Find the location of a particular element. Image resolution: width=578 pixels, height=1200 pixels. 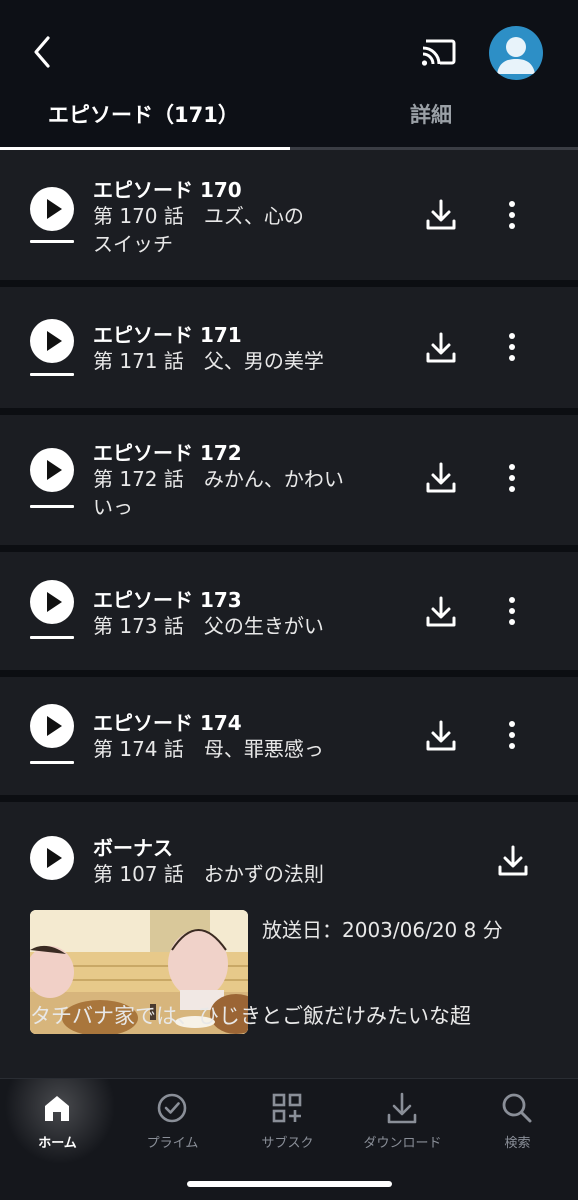

tab-bar: エピソード（171） 詳細 is located at coordinates (289, 123).